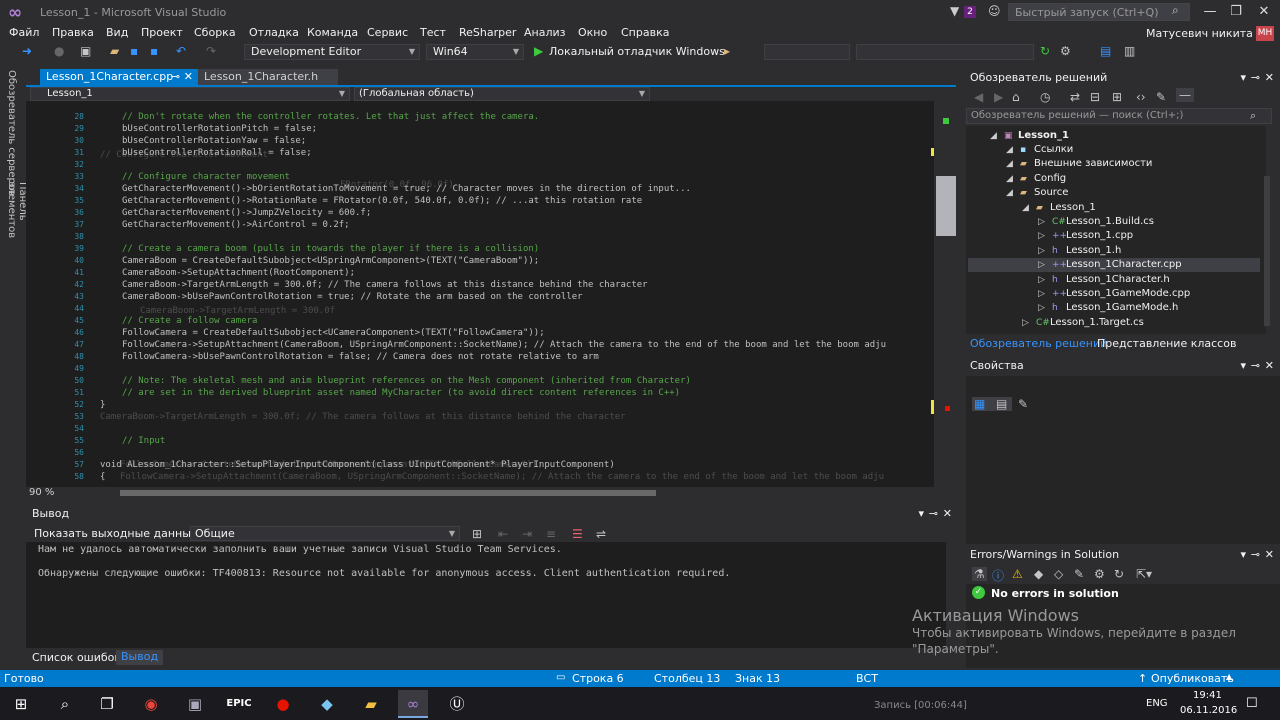  I want to click on view-code-icon: ‹›, so click(1141, 97).